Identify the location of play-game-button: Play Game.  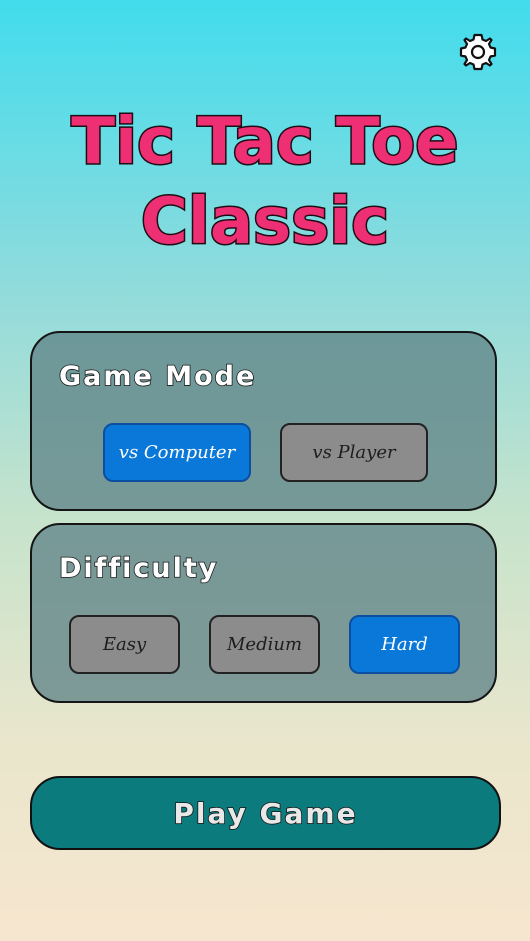
(265, 813).